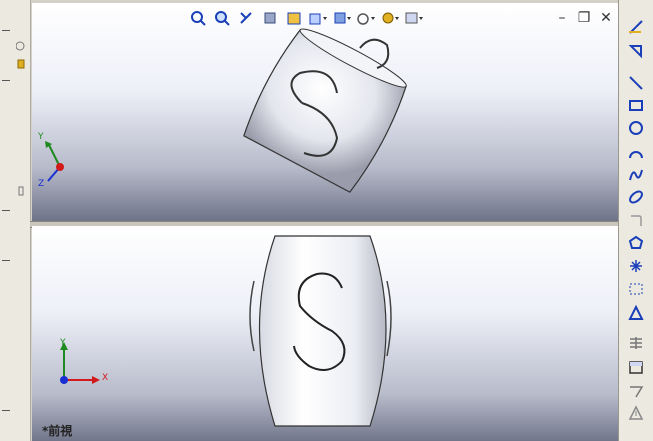 Image resolution: width=653 pixels, height=441 pixels. Describe the element at coordinates (636, 343) in the screenshot. I see `convert-entities-icon` at that location.